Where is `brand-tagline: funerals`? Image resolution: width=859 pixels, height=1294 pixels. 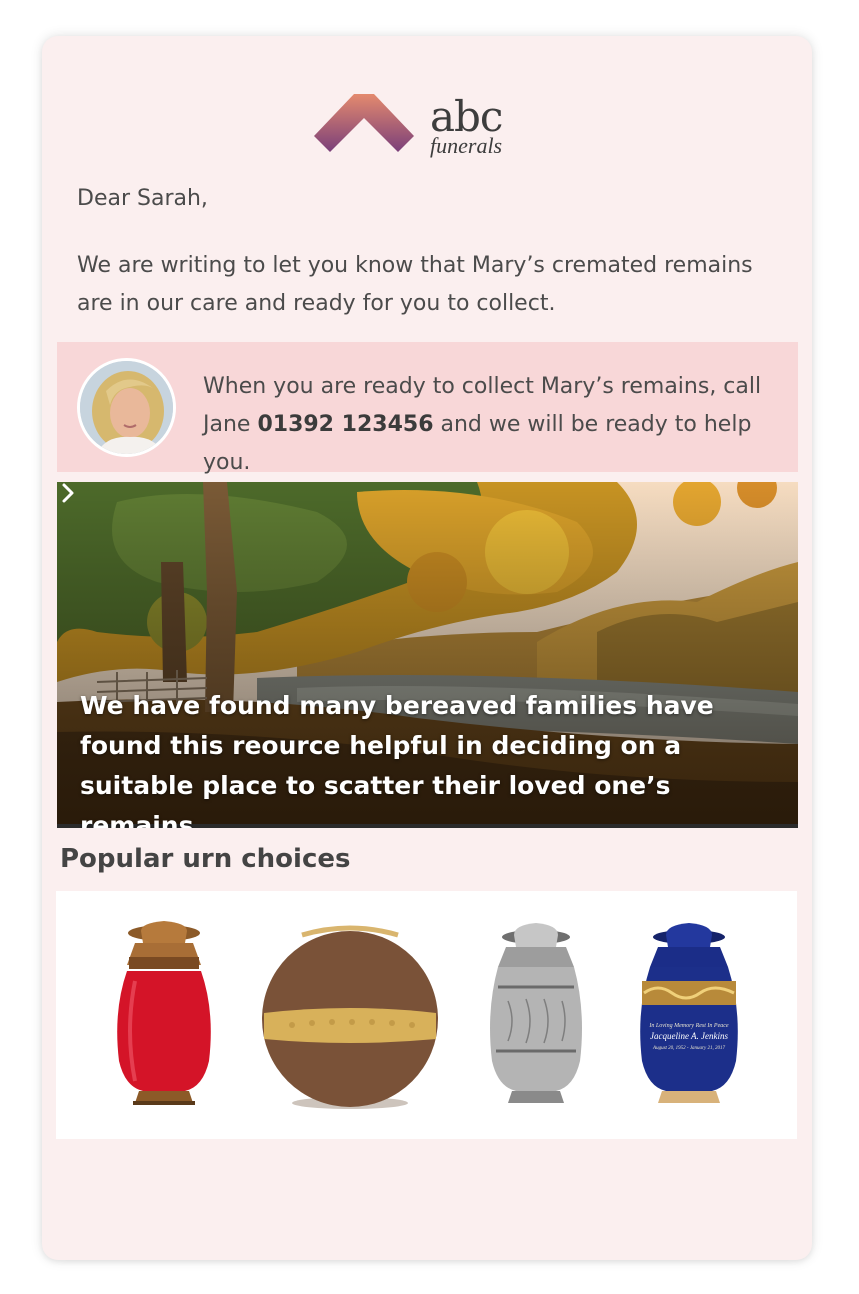
brand-tagline: funerals is located at coordinates (466, 145).